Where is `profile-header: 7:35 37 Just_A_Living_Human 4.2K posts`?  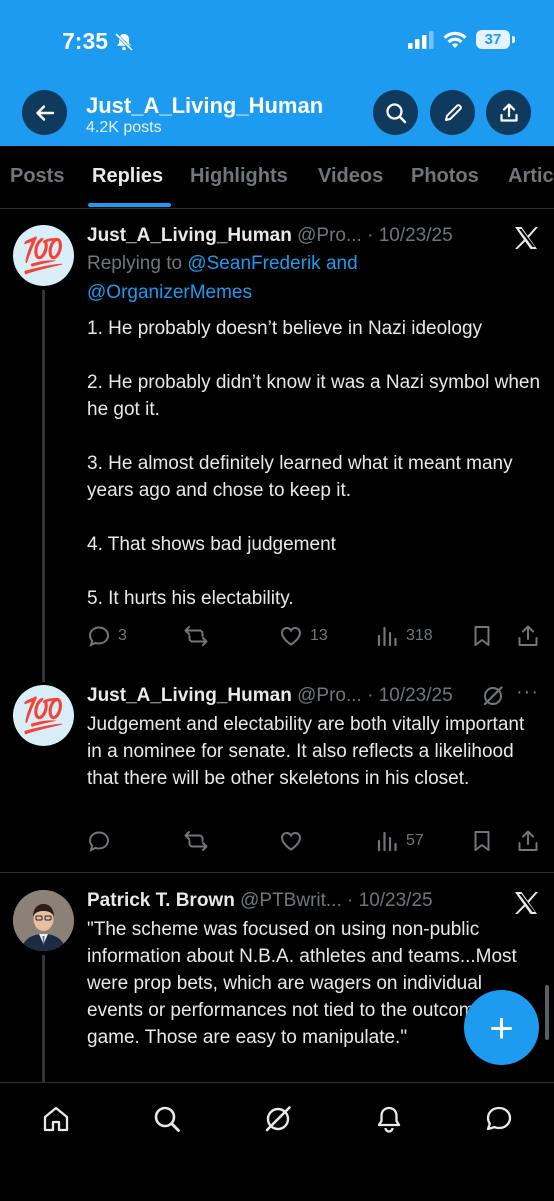 profile-header: 7:35 37 Just_A_Living_Human 4.2K posts is located at coordinates (277, 73).